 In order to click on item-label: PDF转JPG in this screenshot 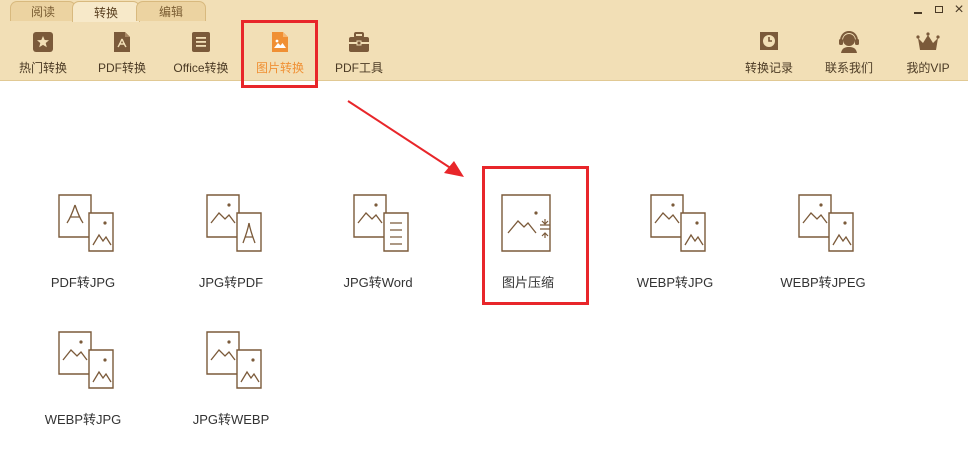, I will do `click(83, 282)`.